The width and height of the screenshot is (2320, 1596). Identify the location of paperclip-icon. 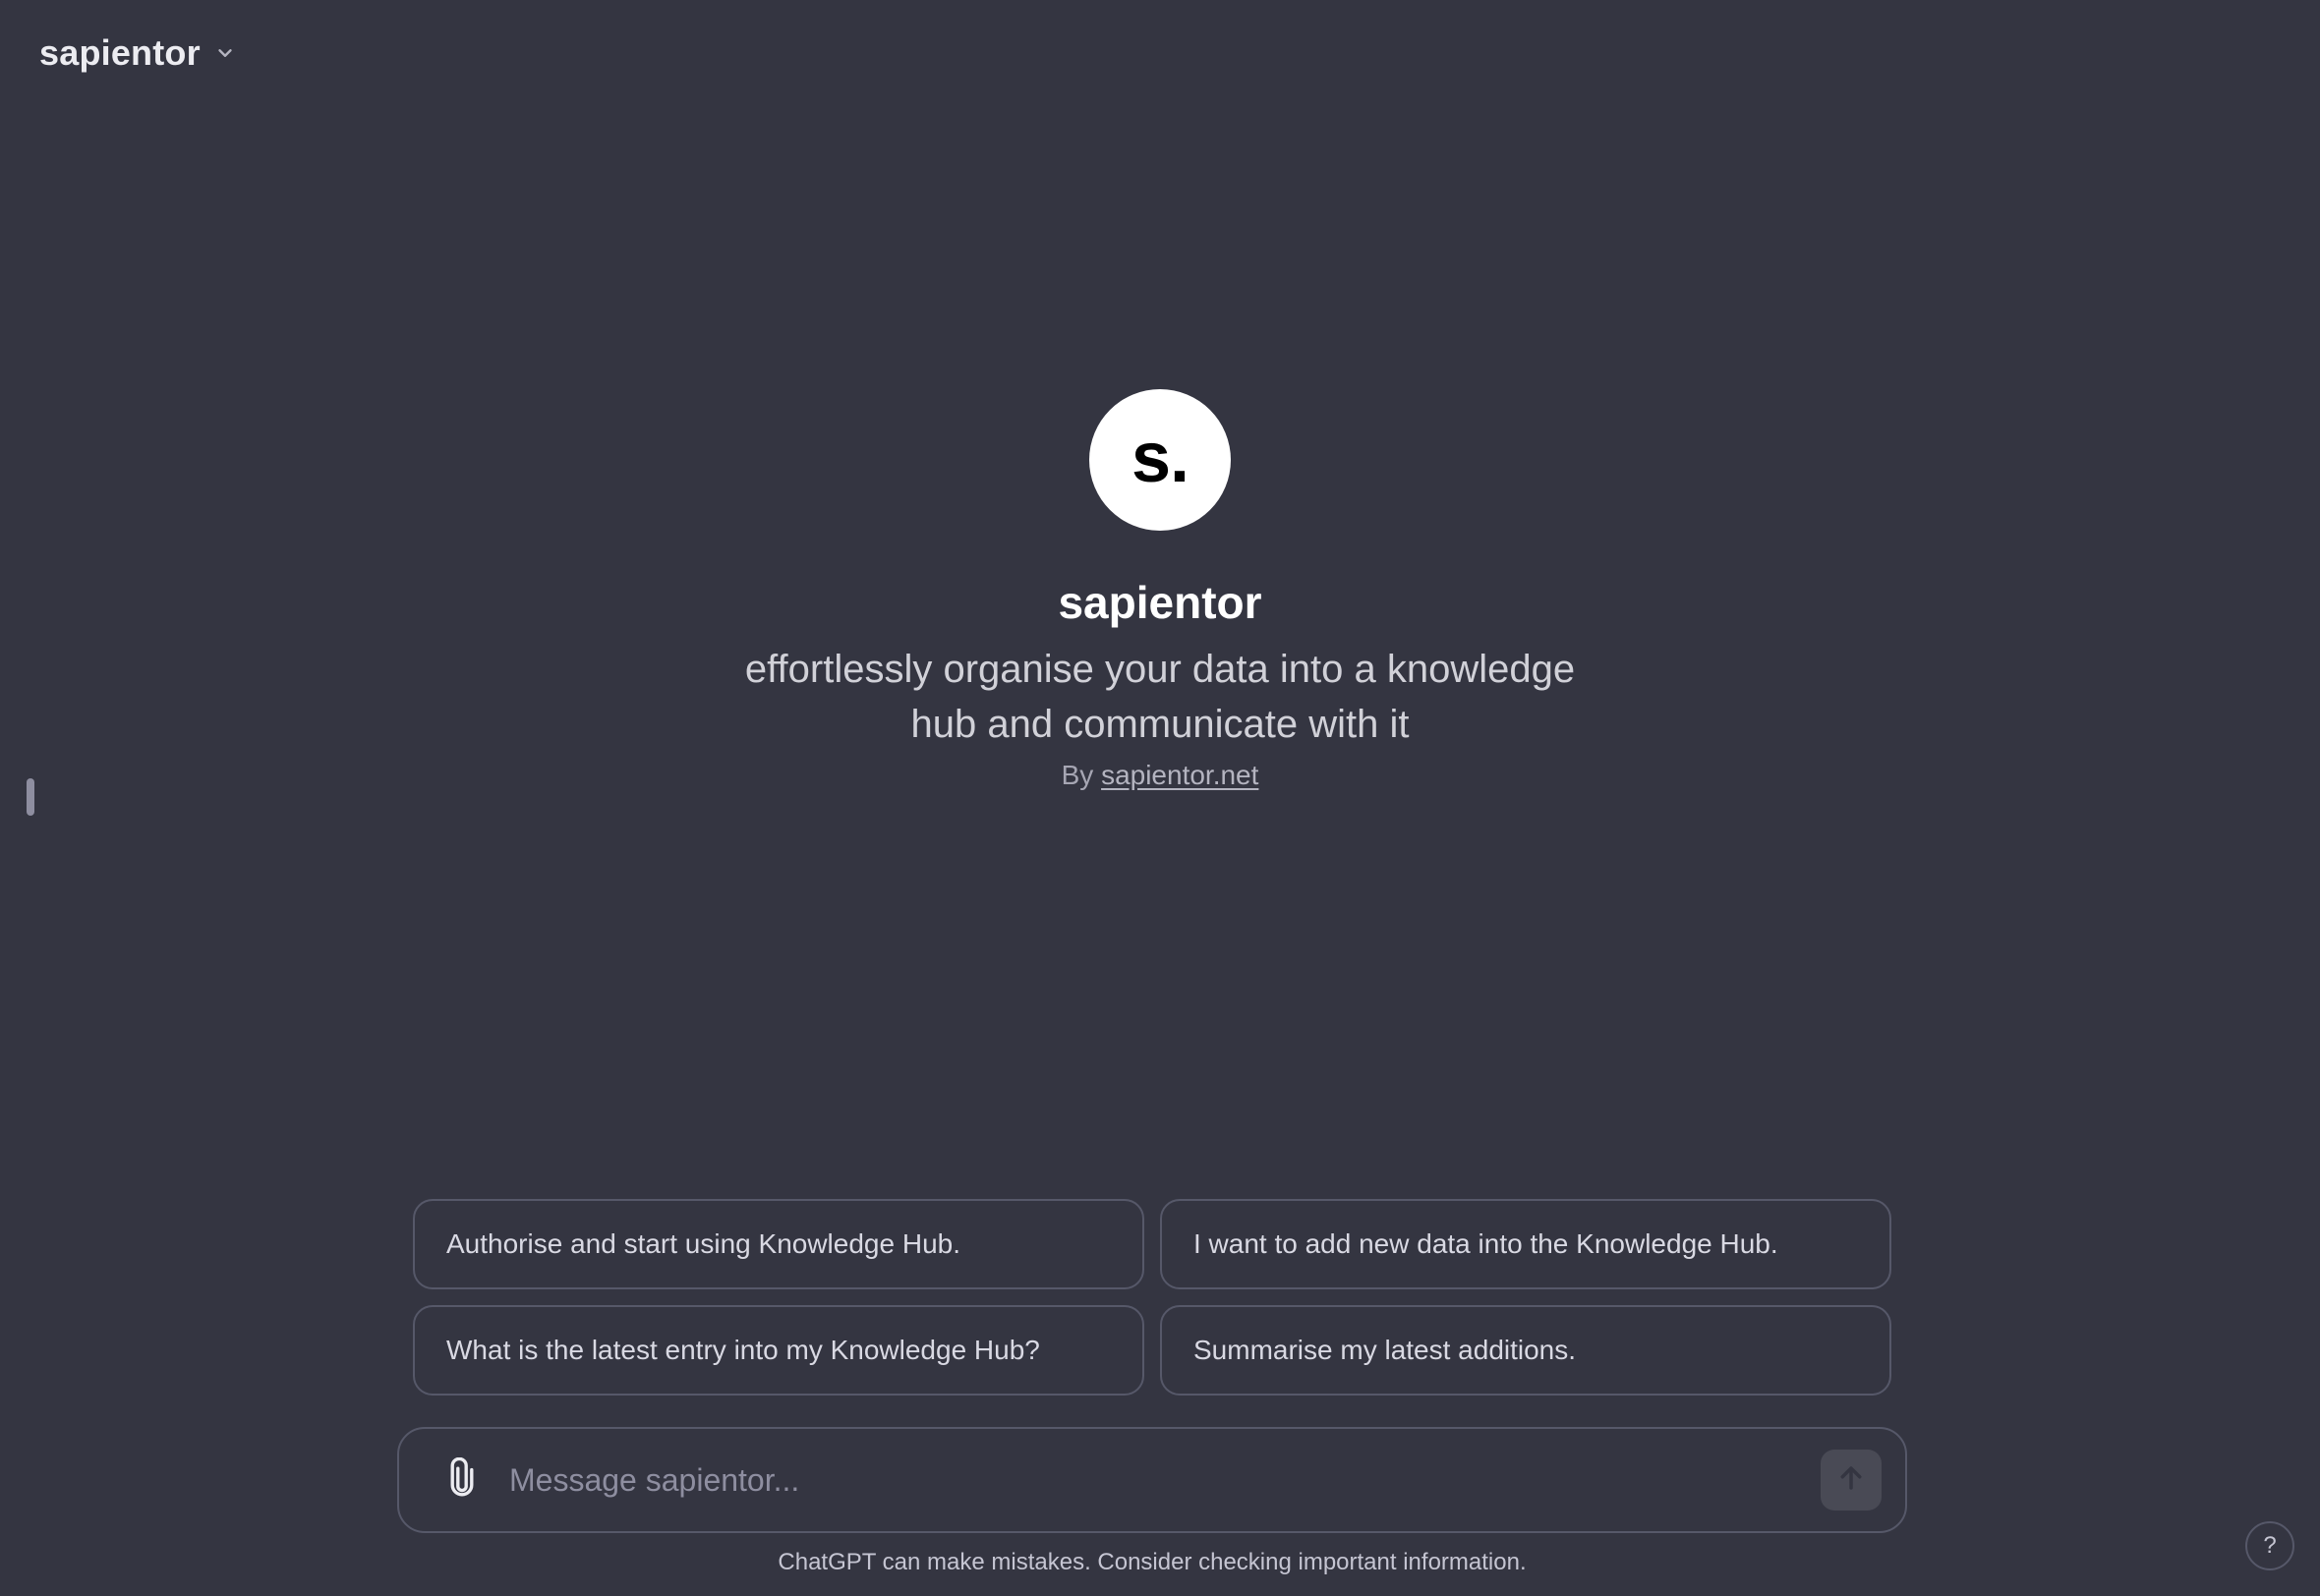
(462, 1480).